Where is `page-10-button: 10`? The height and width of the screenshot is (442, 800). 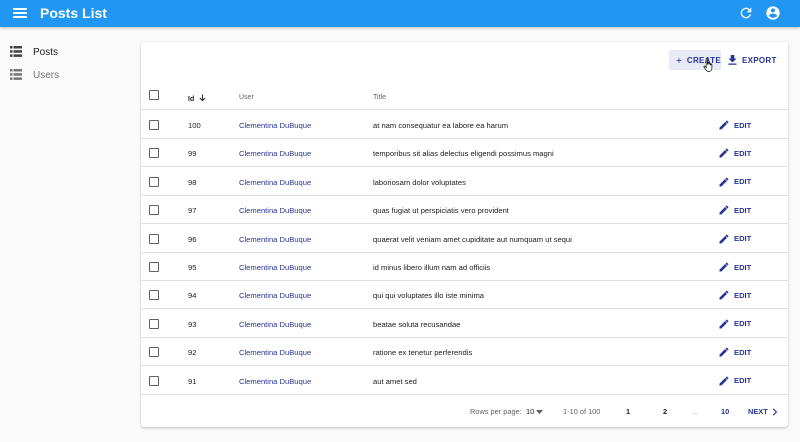
page-10-button: 10 is located at coordinates (725, 411).